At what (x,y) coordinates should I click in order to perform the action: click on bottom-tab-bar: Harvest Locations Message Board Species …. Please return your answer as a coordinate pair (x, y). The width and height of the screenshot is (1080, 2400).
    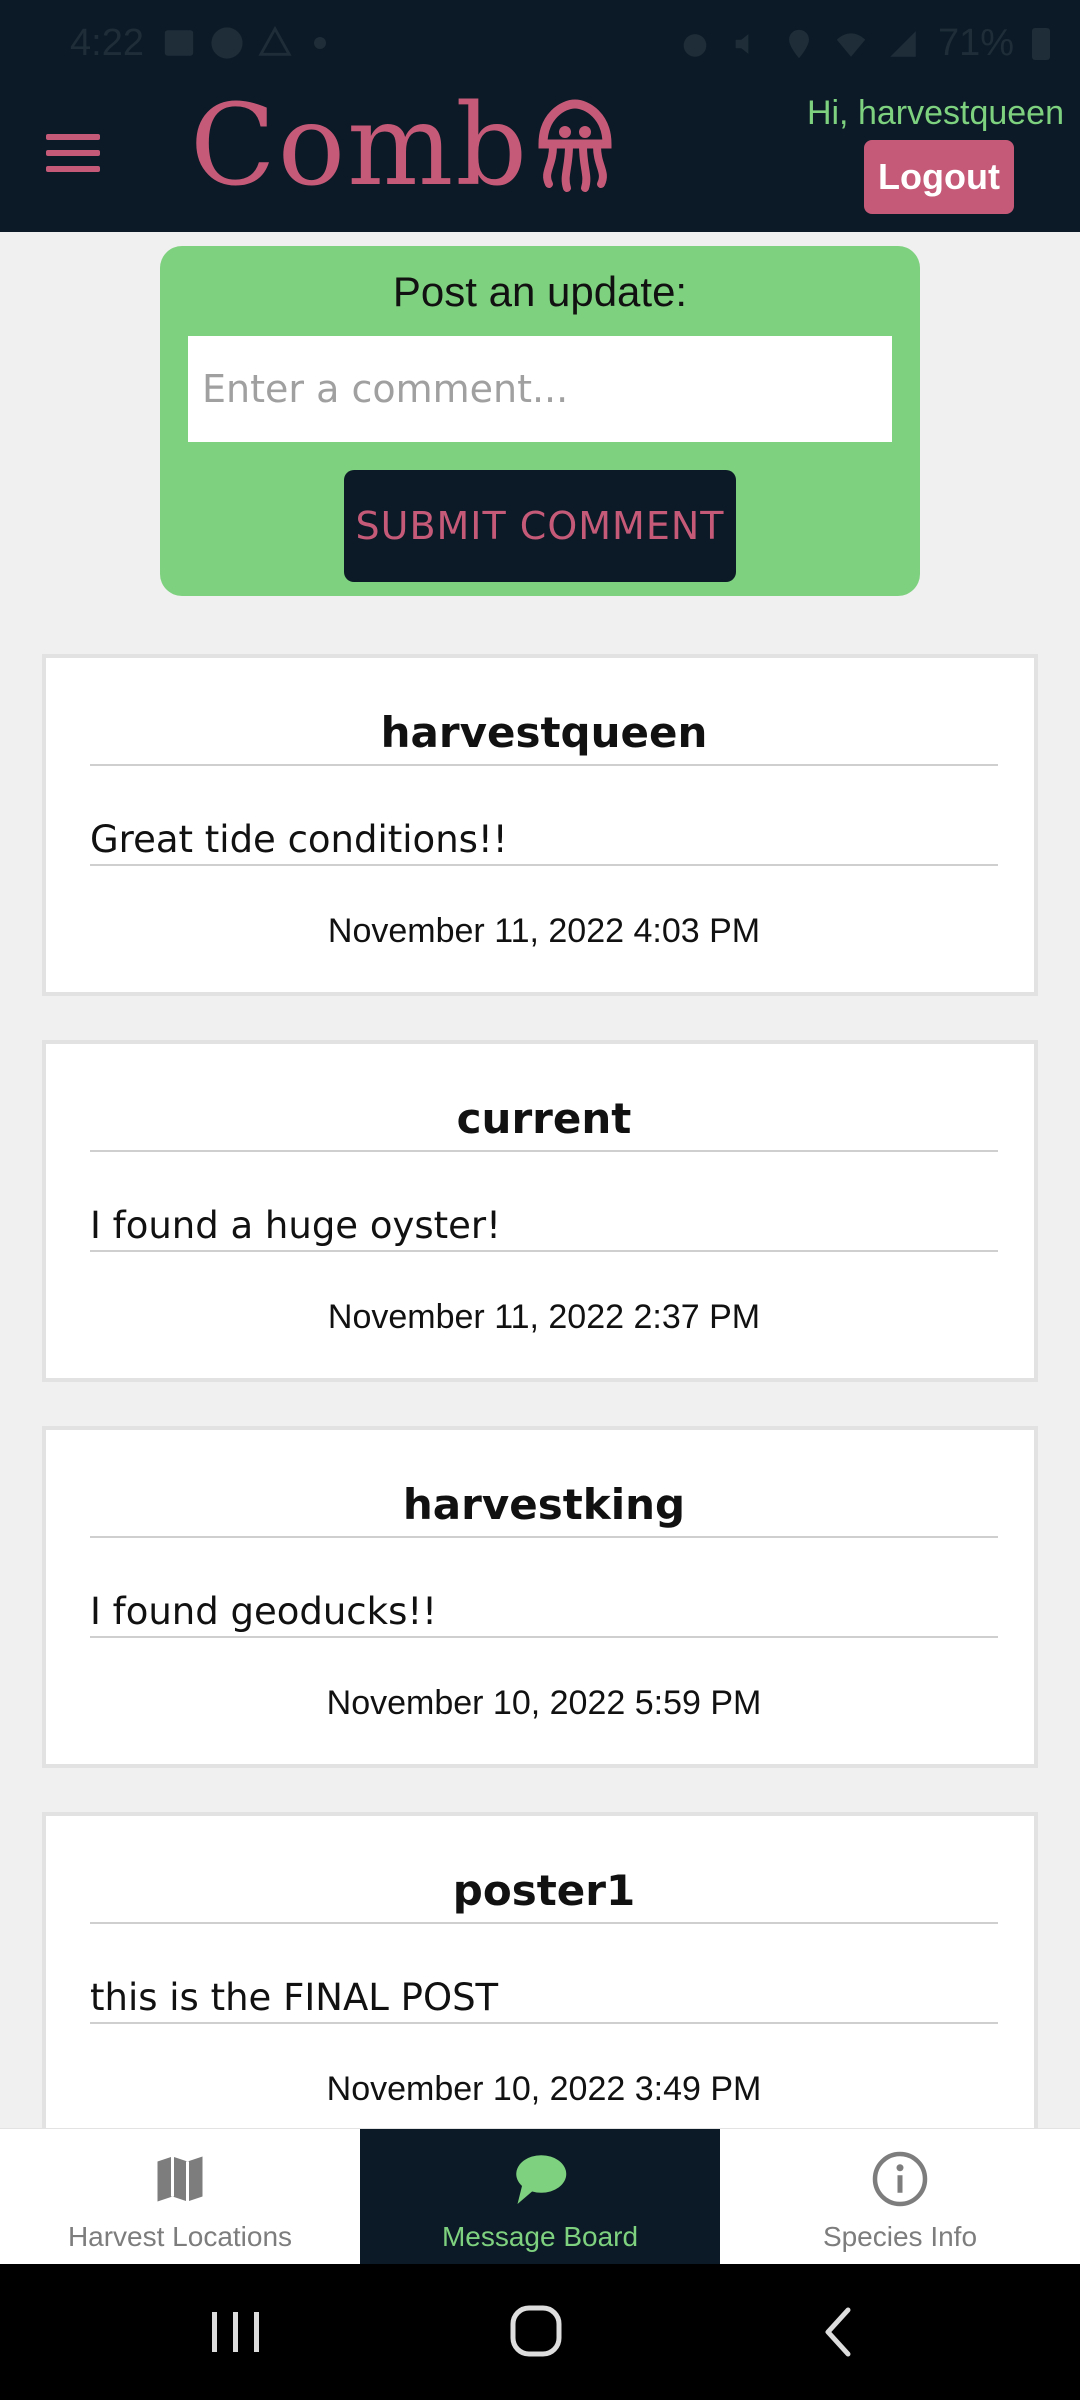
    Looking at the image, I should click on (540, 2196).